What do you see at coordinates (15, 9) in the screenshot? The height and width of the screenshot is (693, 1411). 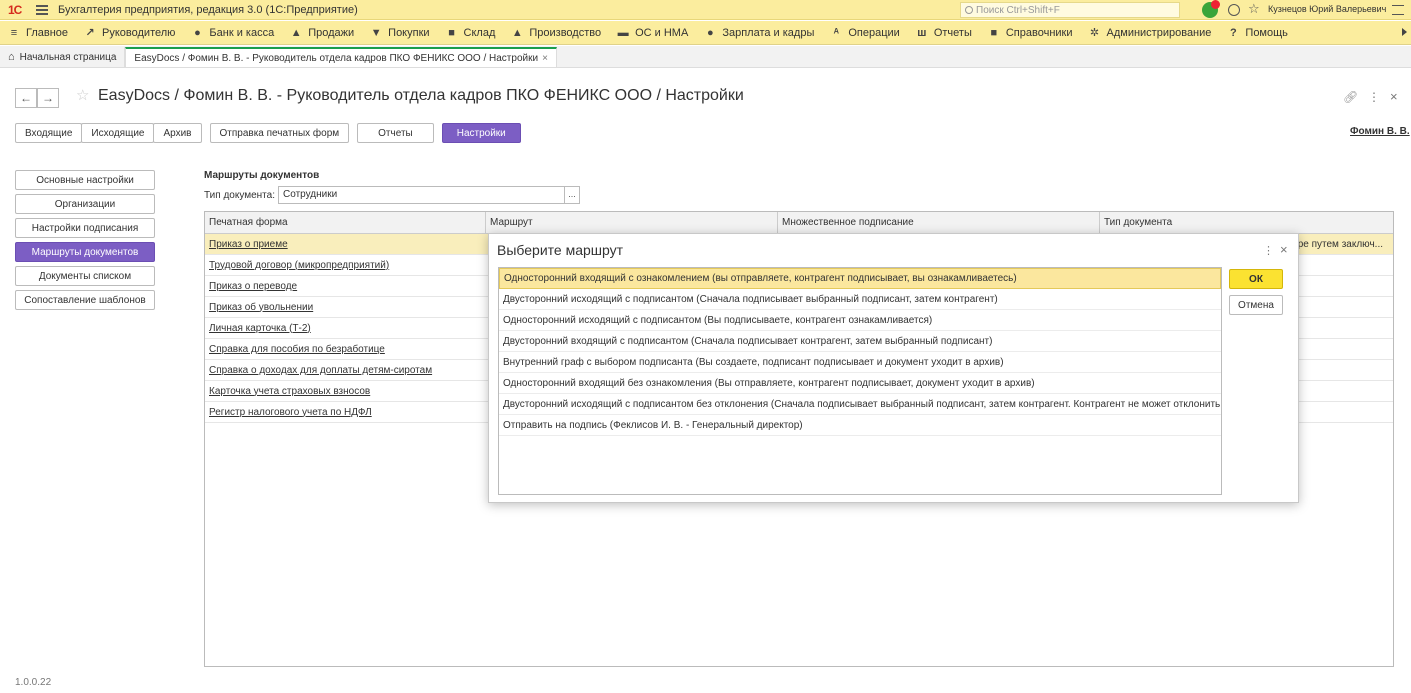 I see `1c-logo: 1С` at bounding box center [15, 9].